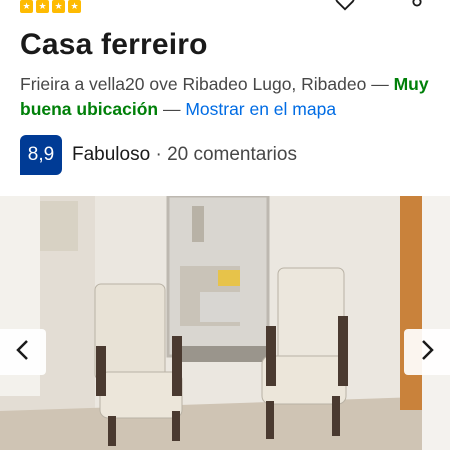 This screenshot has width=450, height=450. What do you see at coordinates (381, 6) in the screenshot?
I see `header-actions` at bounding box center [381, 6].